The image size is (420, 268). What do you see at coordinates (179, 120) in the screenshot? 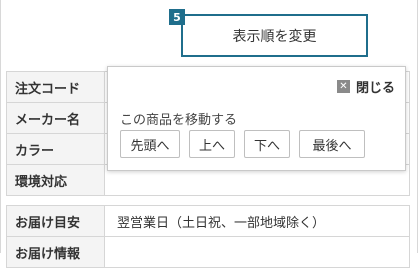
I see `move-item-label: この商品を移動する` at bounding box center [179, 120].